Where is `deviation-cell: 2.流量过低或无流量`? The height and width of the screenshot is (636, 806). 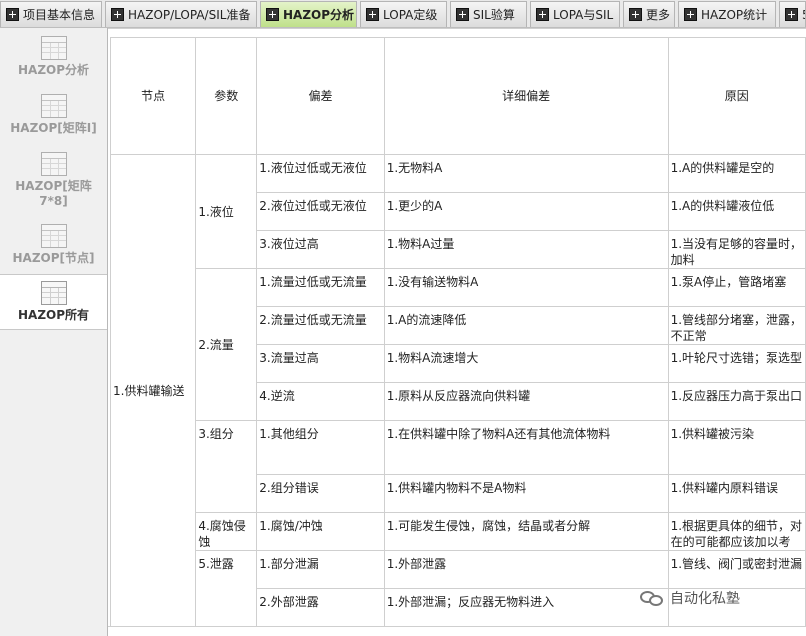 deviation-cell: 2.流量过低或无流量 is located at coordinates (320, 325).